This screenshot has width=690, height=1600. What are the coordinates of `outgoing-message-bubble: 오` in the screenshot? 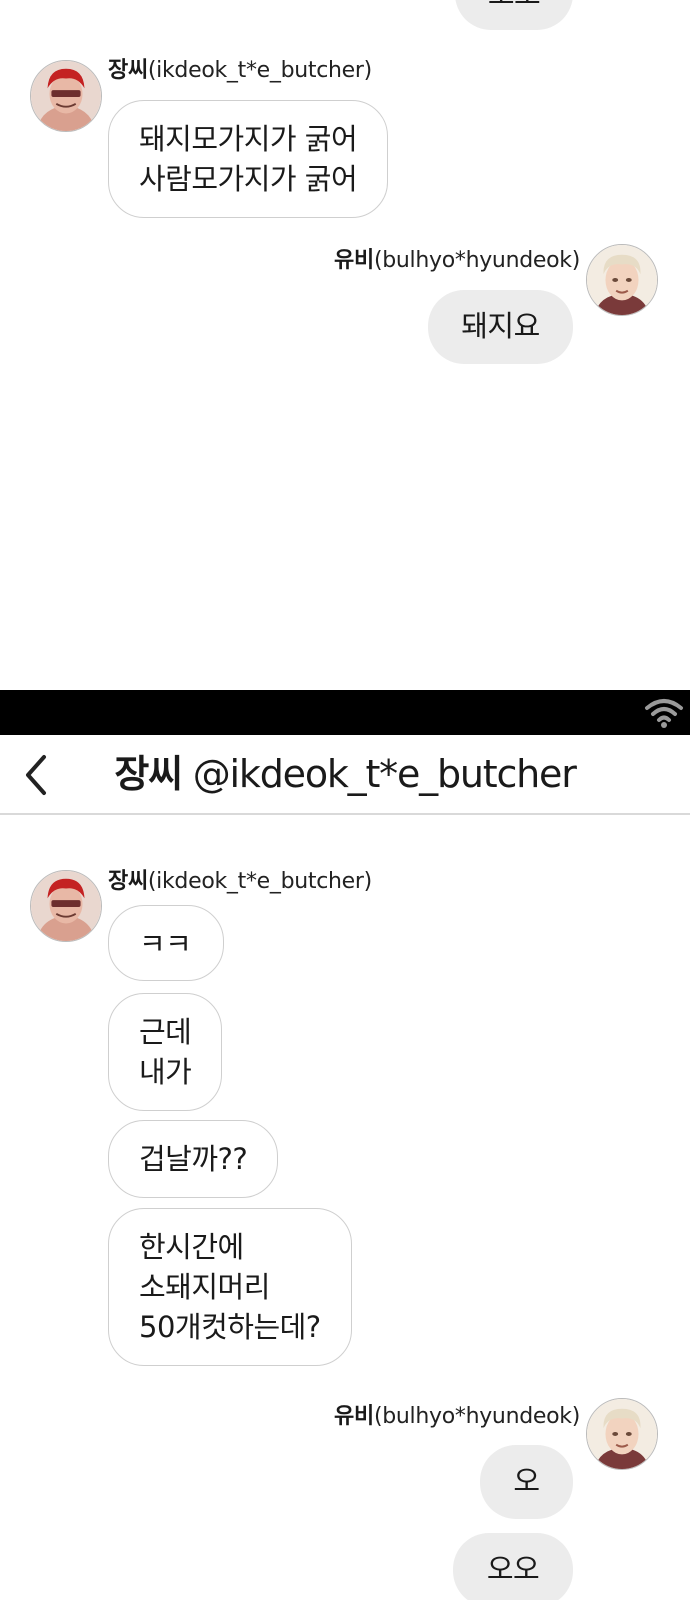 It's located at (526, 1482).